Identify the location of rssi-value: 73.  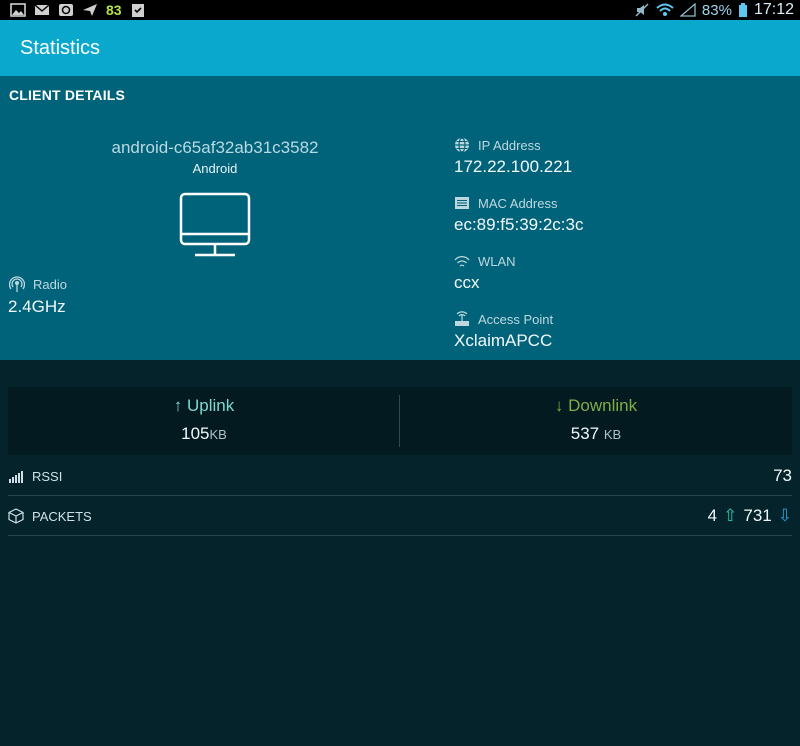
(782, 475).